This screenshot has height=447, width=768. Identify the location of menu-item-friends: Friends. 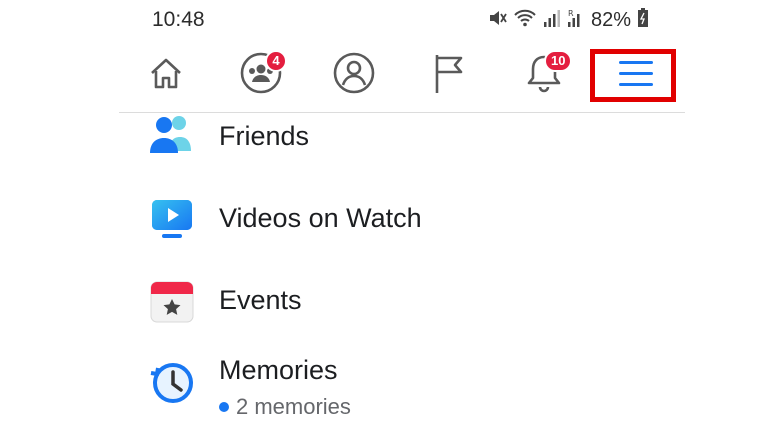
(402, 148).